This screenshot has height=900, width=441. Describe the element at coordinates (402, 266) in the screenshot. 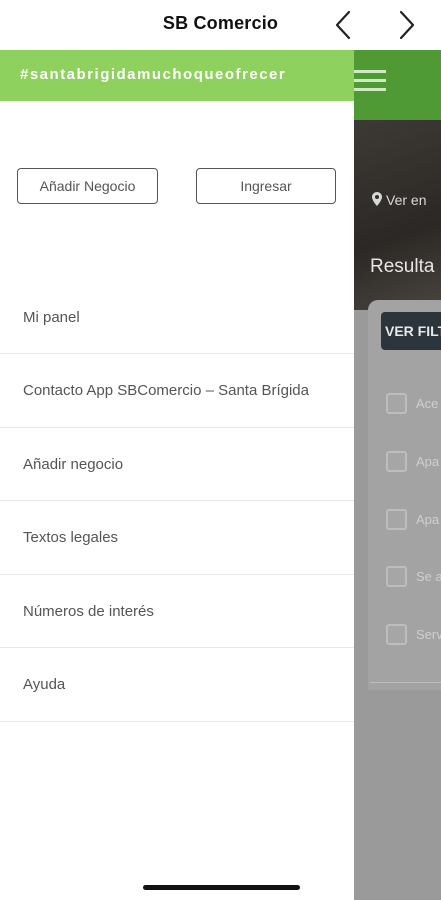

I see `results-heading: Resulta` at that location.